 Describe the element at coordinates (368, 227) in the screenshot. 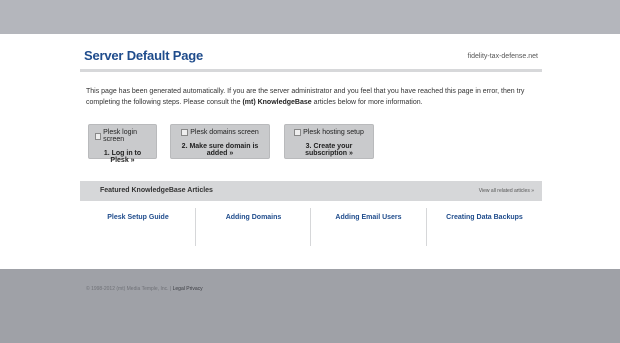

I see `article-adding-email-users: Adding Email Users` at that location.